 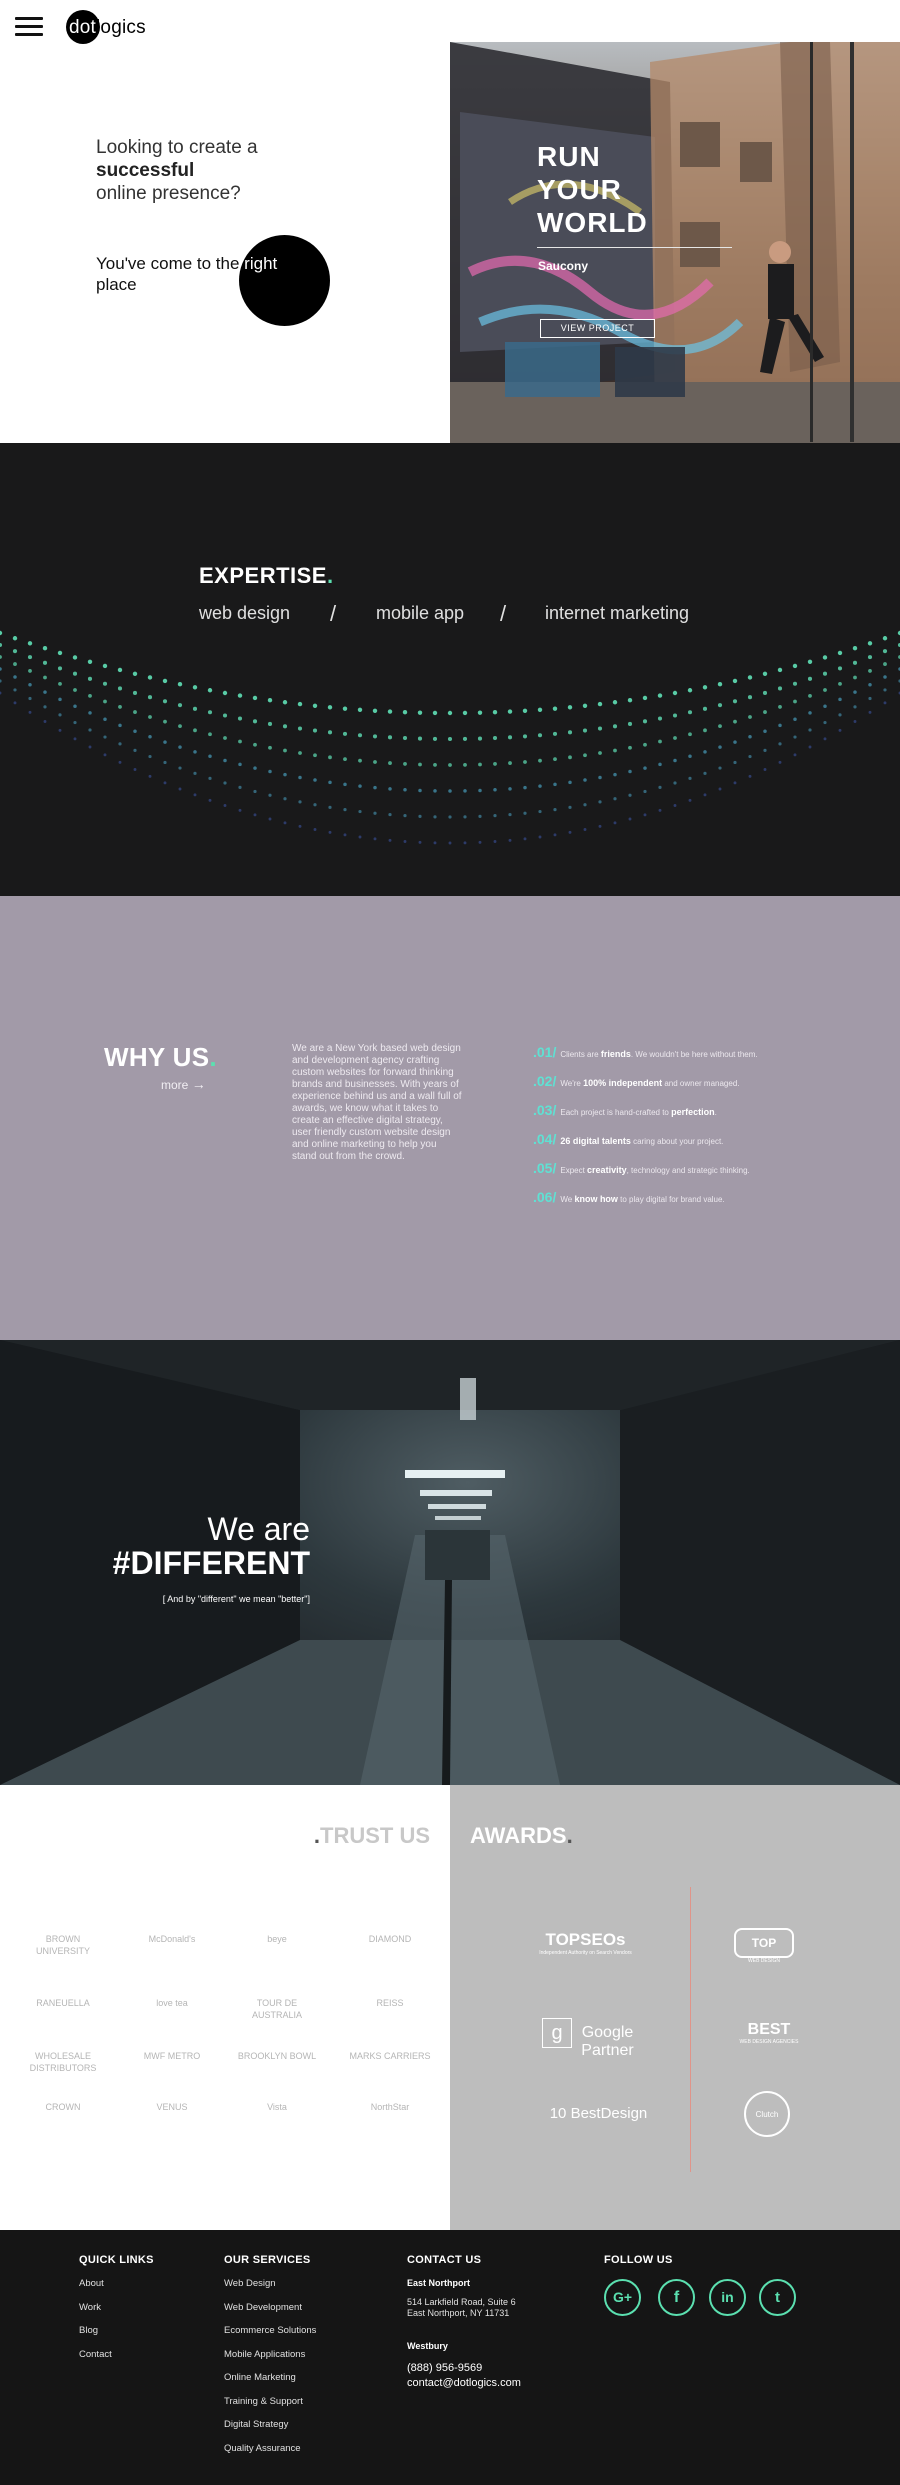 I want to click on logo-text: dotlogics, so click(x=107, y=27).